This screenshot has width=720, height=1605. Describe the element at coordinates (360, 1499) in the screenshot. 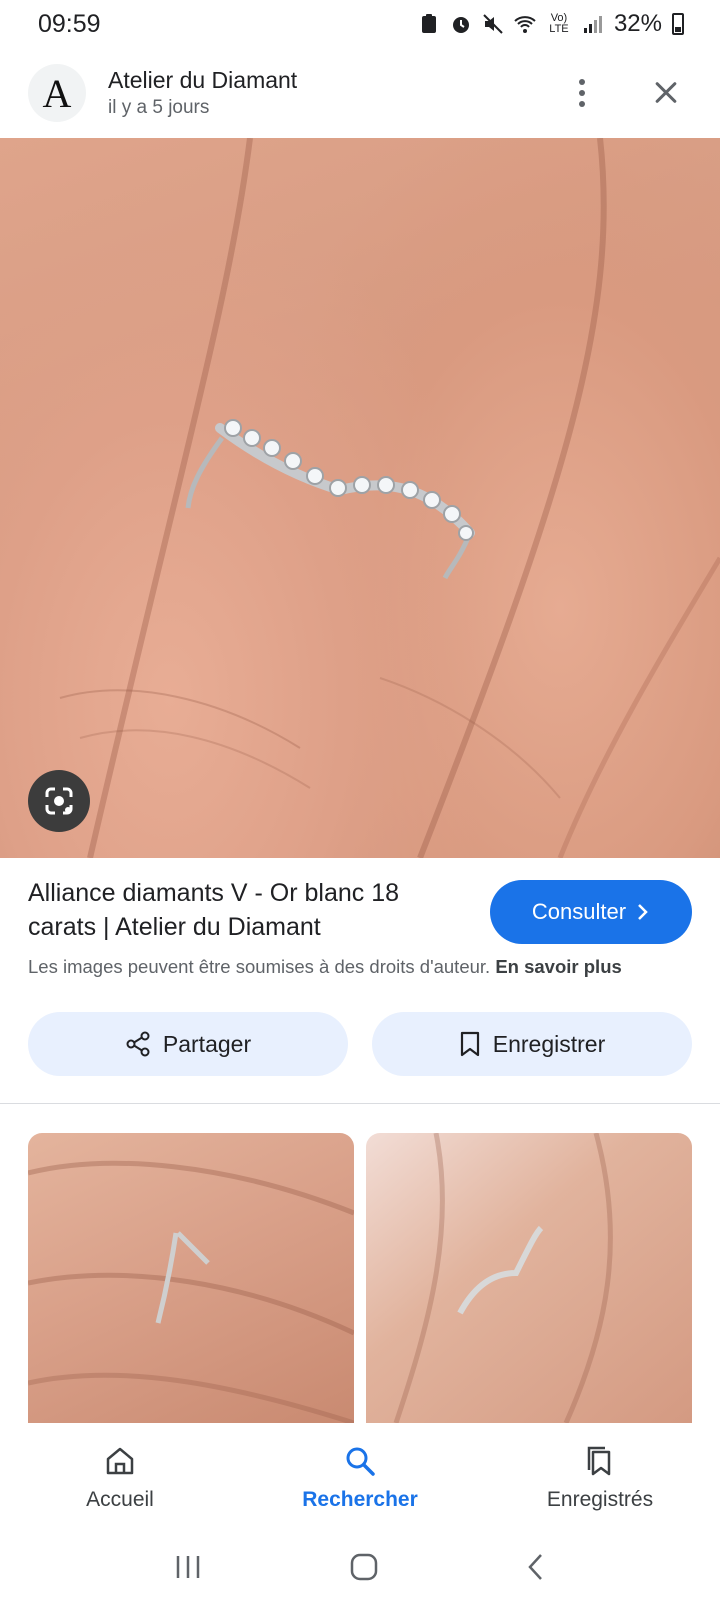

I see `nav-search-label: Rechercher` at that location.